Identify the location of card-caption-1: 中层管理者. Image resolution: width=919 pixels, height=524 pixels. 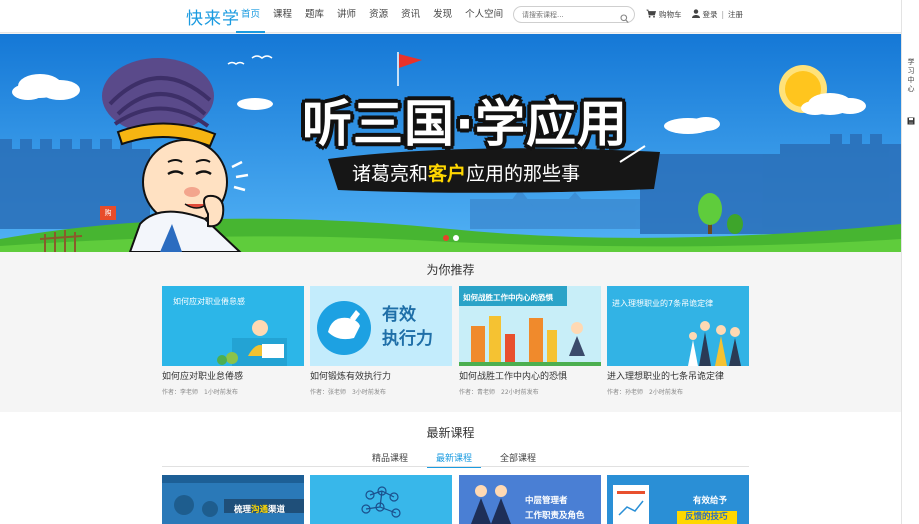
(546, 501).